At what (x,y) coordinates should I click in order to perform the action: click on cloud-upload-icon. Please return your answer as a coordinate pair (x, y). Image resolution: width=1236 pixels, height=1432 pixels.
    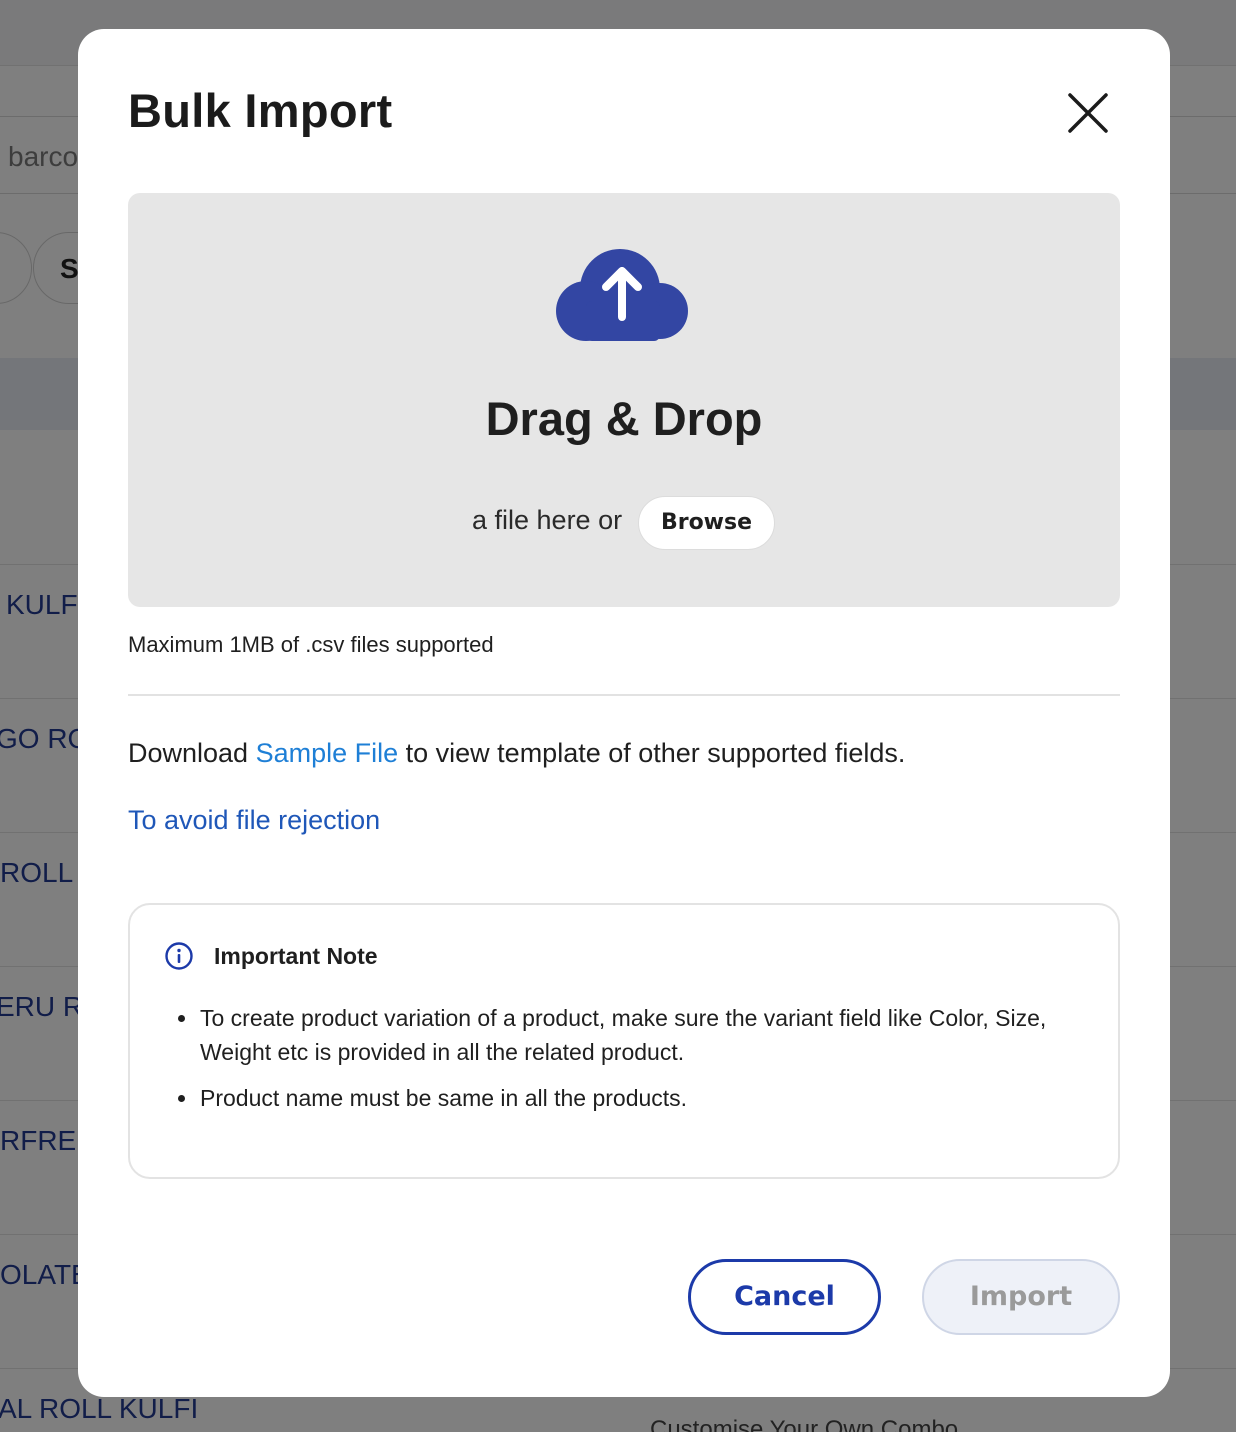
    Looking at the image, I should click on (622, 295).